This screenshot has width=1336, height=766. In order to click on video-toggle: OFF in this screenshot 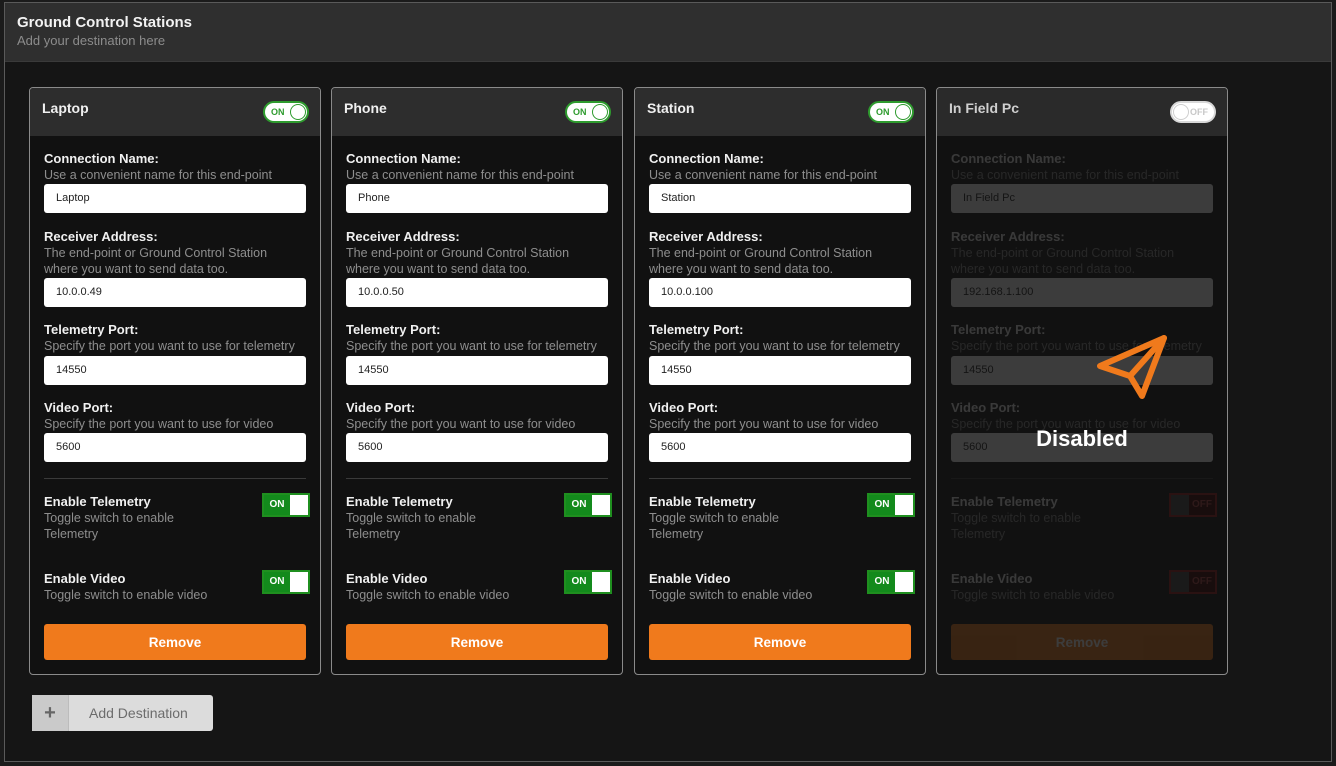, I will do `click(1193, 582)`.